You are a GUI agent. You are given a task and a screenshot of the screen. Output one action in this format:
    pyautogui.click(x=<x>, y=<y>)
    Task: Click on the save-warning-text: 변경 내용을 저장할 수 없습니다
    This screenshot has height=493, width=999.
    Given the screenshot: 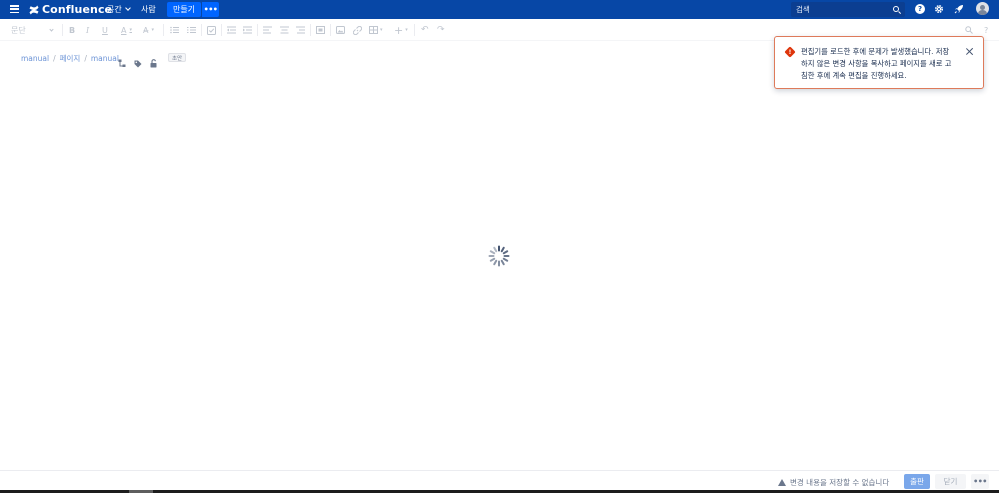 What is the action you would take?
    pyautogui.click(x=840, y=482)
    